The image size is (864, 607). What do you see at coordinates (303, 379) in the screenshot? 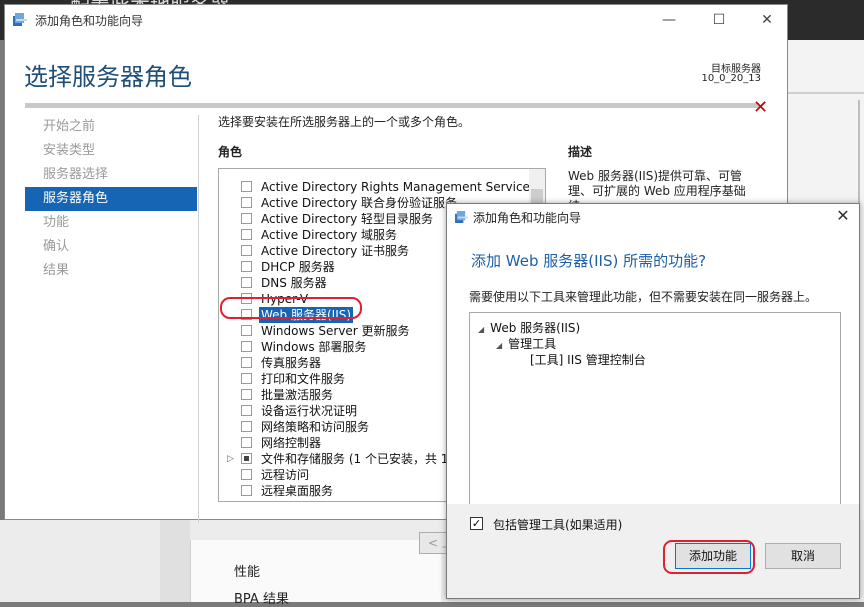
I see `role-label: 打印和文件服务` at bounding box center [303, 379].